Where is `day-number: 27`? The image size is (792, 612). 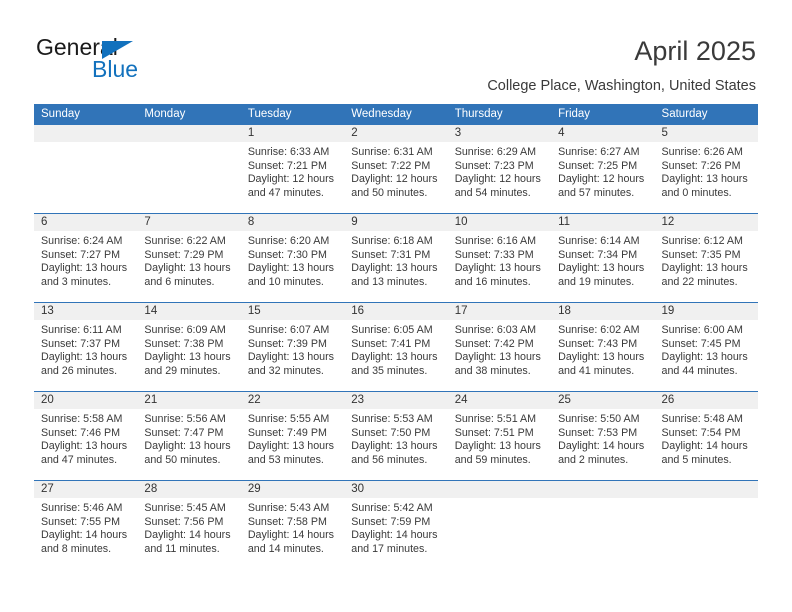
day-number: 27 is located at coordinates (85, 489).